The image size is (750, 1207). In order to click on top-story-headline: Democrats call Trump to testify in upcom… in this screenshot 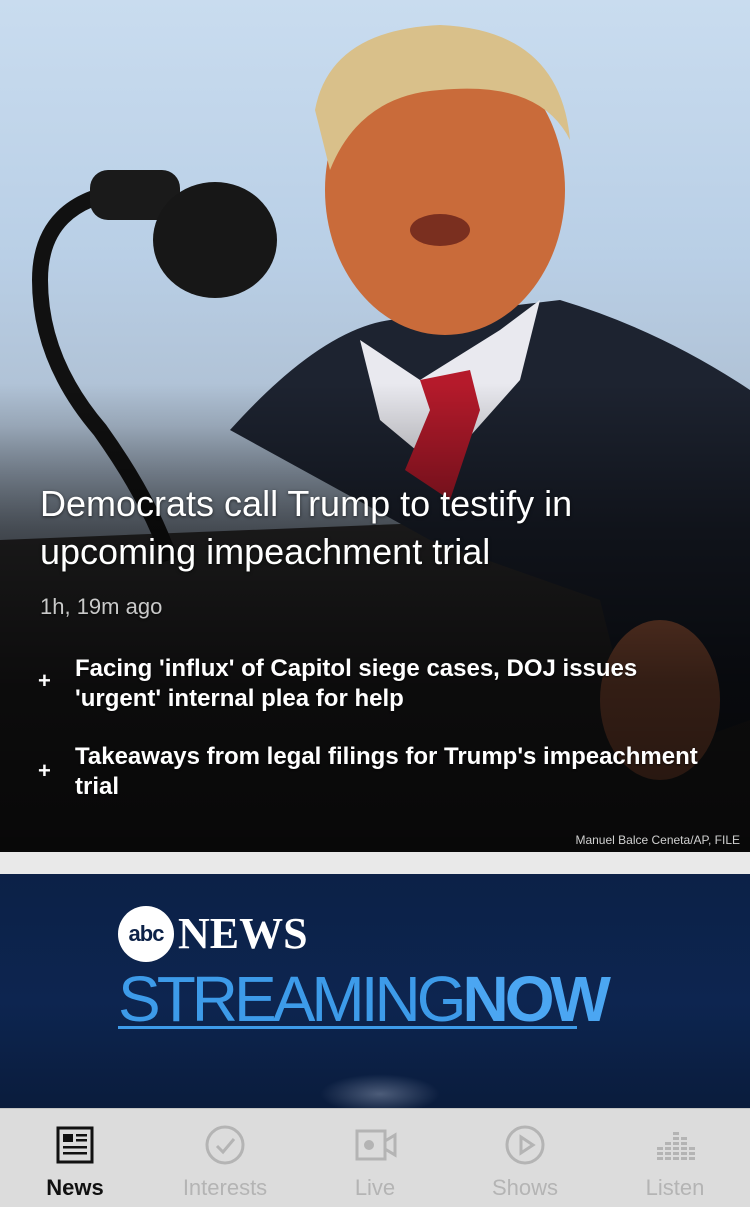, I will do `click(370, 528)`.